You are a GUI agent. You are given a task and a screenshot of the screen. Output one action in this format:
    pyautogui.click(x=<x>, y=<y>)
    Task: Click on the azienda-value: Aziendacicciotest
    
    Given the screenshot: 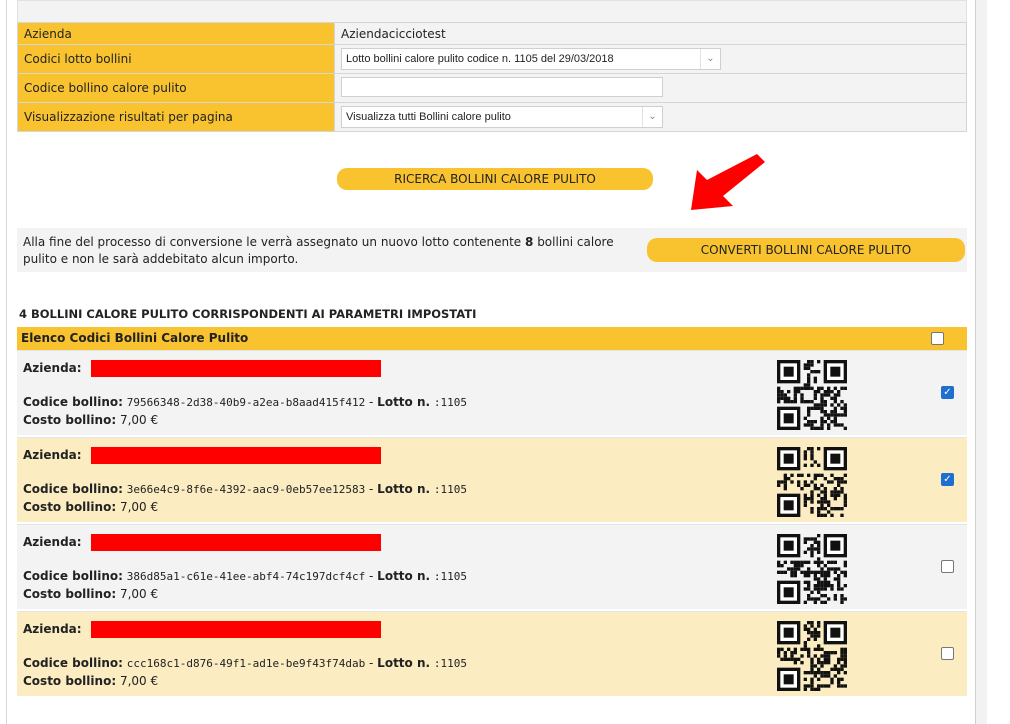 What is the action you would take?
    pyautogui.click(x=650, y=33)
    